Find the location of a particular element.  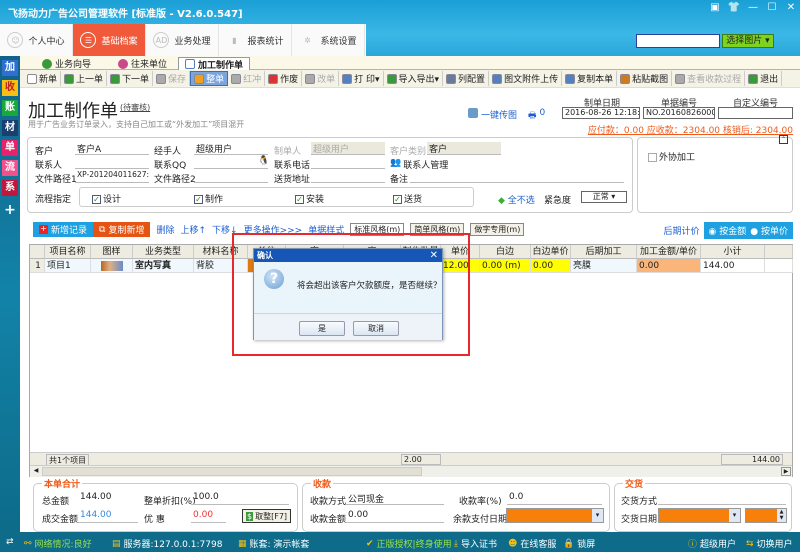

receipt-rate-field: 0.0 is located at coordinates (554, 498).